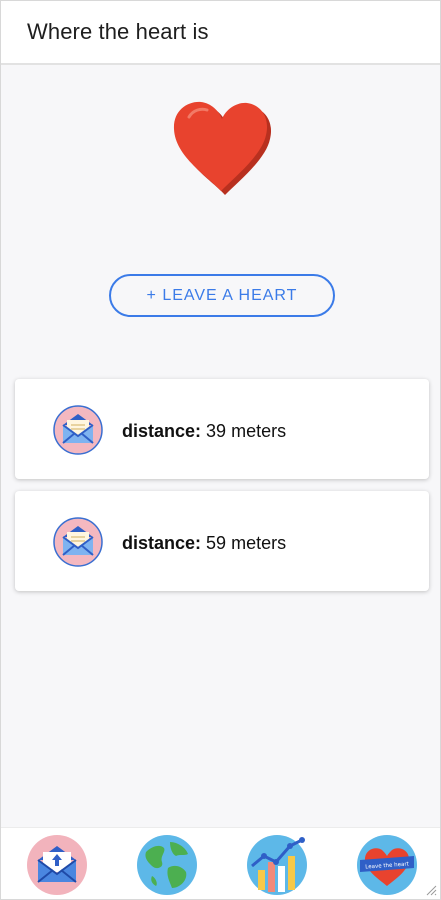  What do you see at coordinates (222, 295) in the screenshot?
I see `leave-a-heart-button: + LEAVE A HEART` at bounding box center [222, 295].